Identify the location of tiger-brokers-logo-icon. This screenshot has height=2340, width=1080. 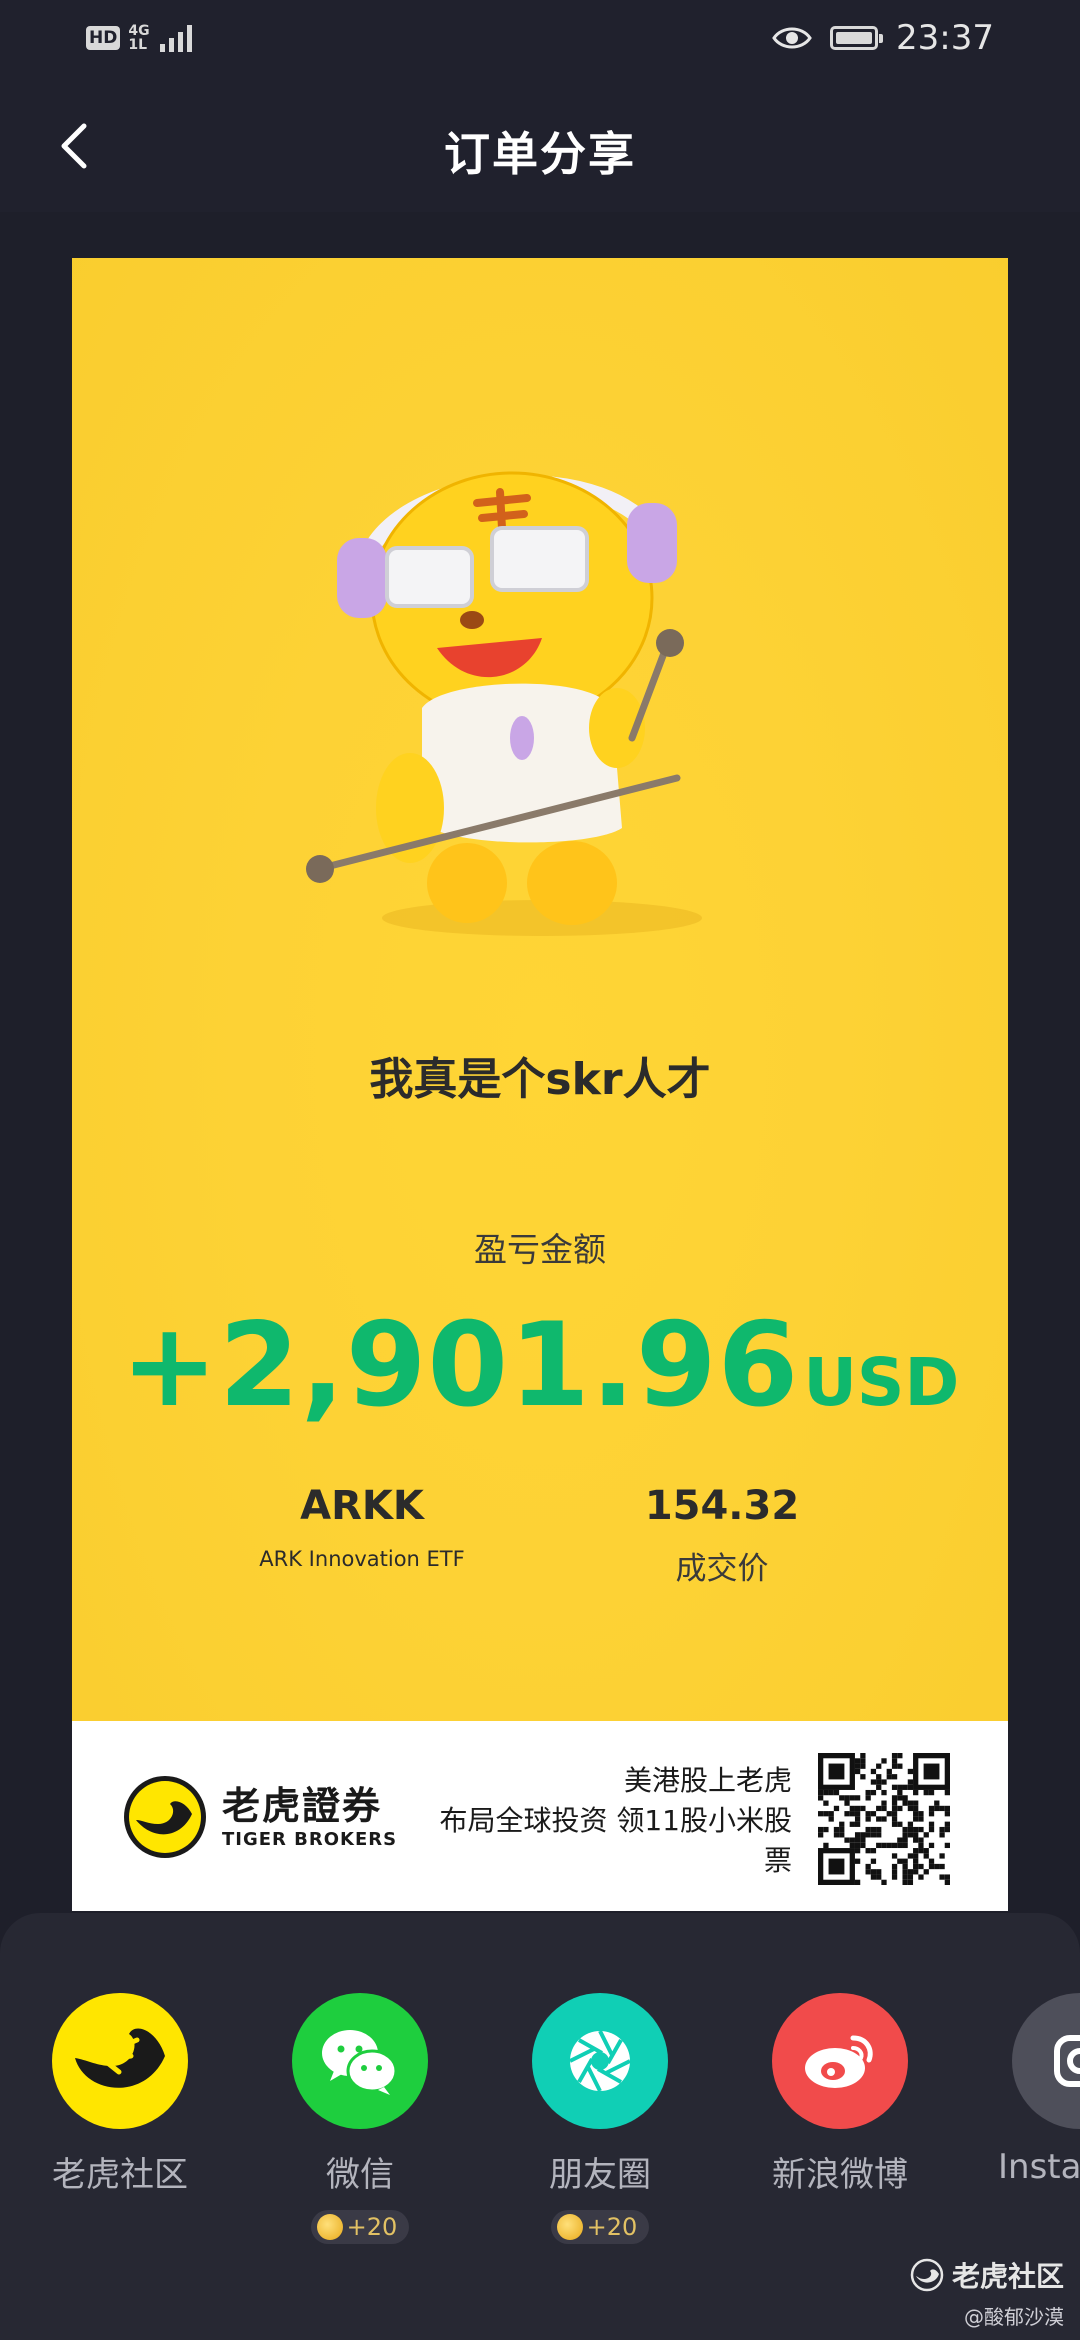
(165, 1817).